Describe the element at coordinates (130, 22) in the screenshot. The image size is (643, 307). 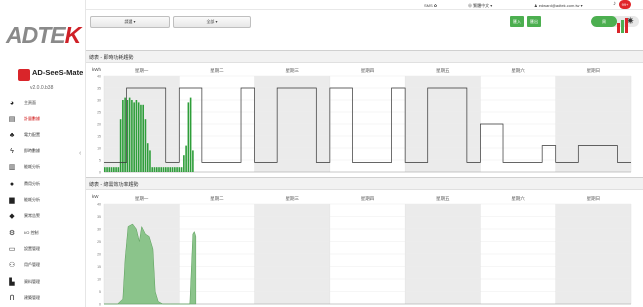
I see `meter-select: 請選 ▾` at that location.